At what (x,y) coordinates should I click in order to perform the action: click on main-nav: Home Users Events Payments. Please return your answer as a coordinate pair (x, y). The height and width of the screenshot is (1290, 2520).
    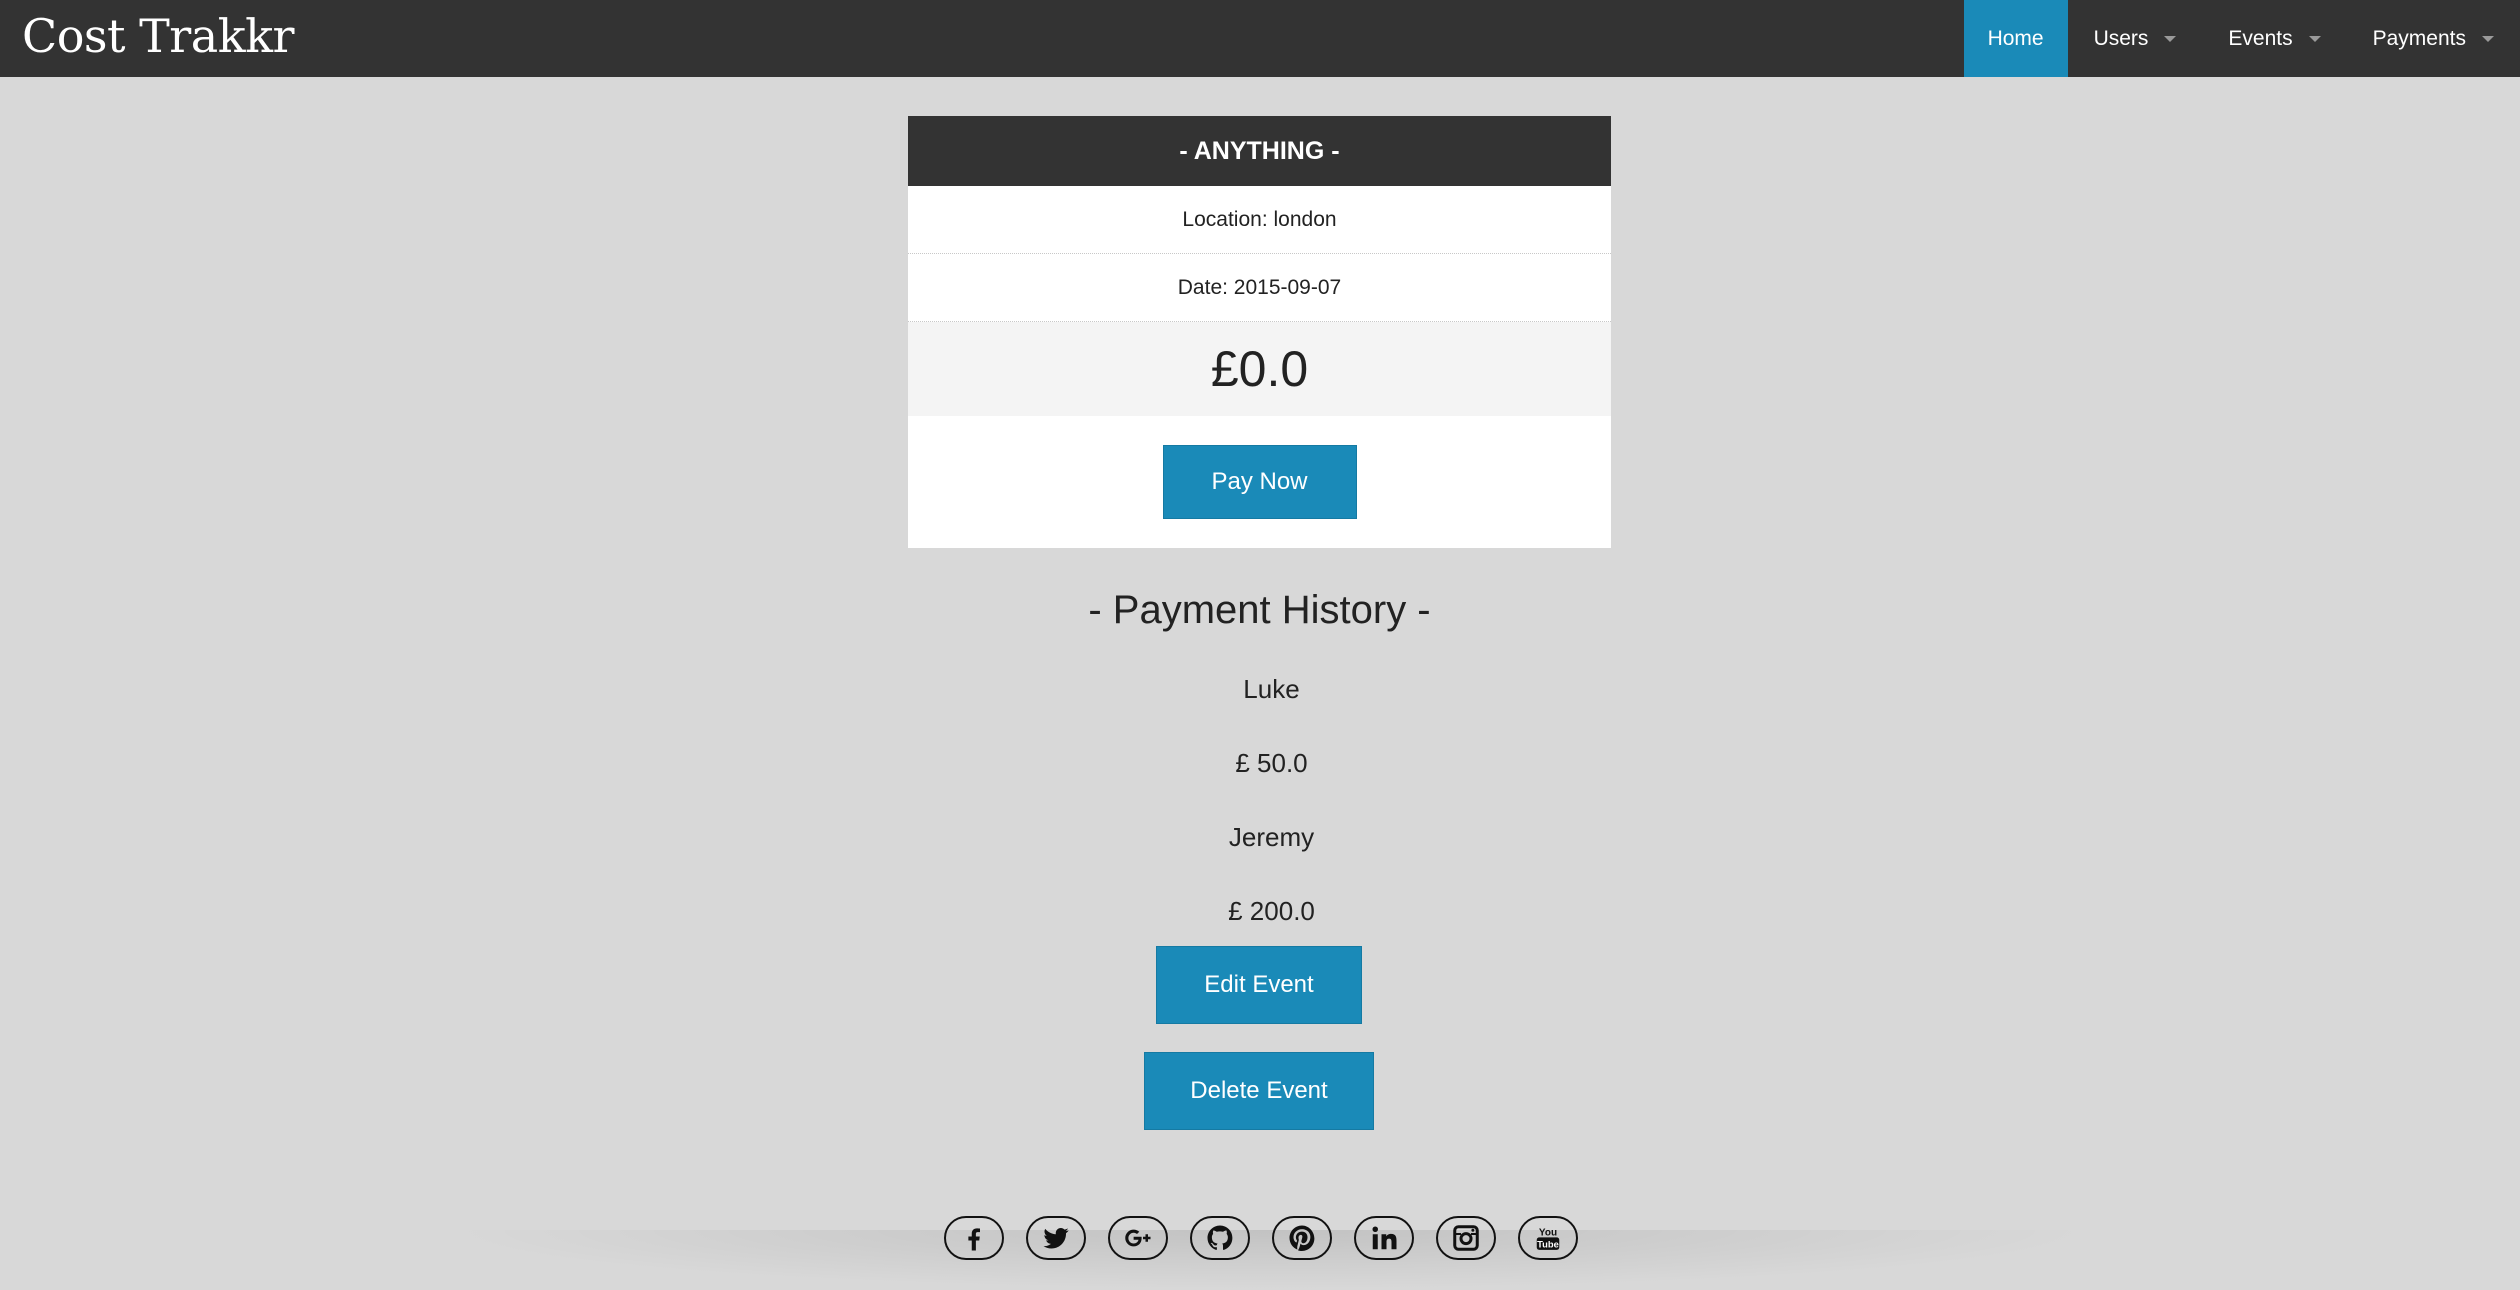
    Looking at the image, I should click on (2241, 38).